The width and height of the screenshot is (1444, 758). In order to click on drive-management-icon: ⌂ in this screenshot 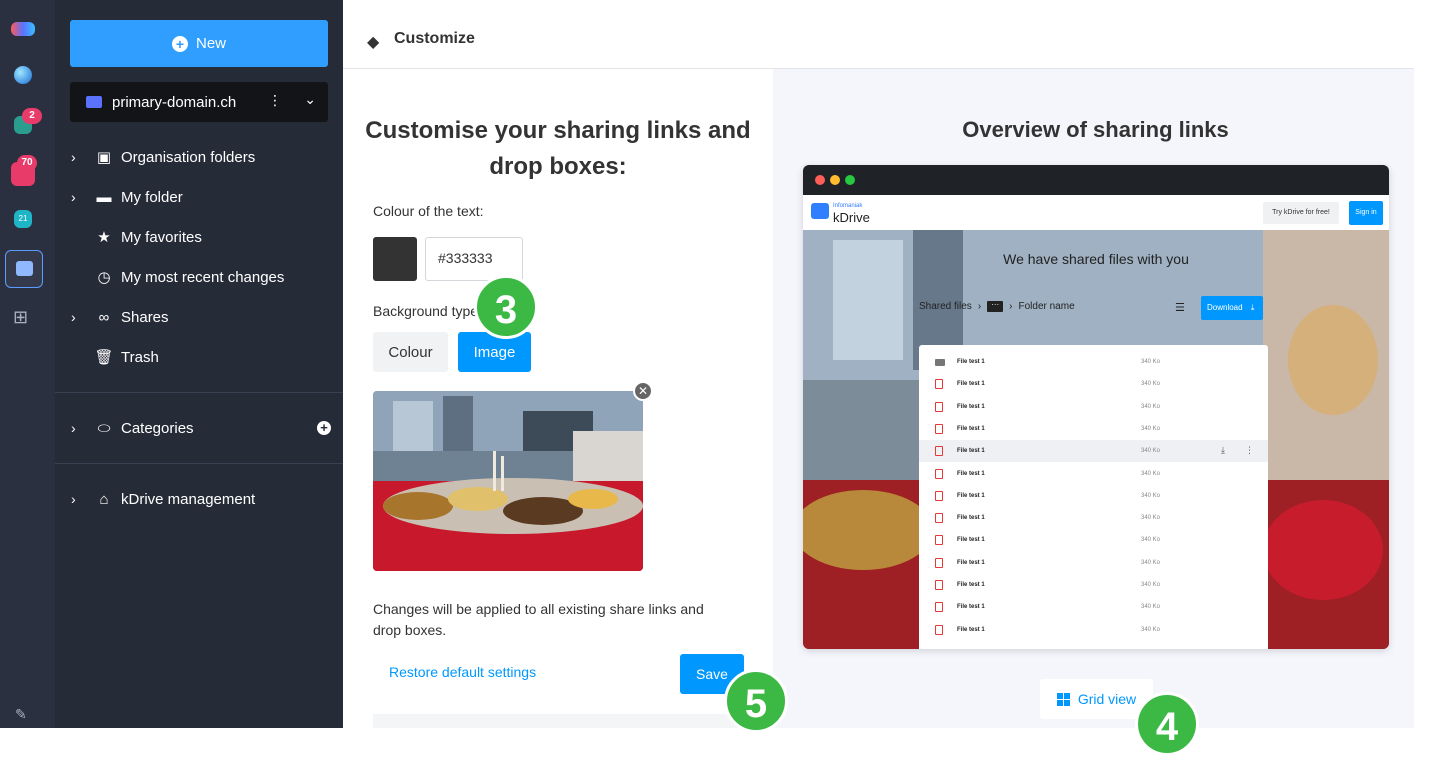, I will do `click(104, 499)`.